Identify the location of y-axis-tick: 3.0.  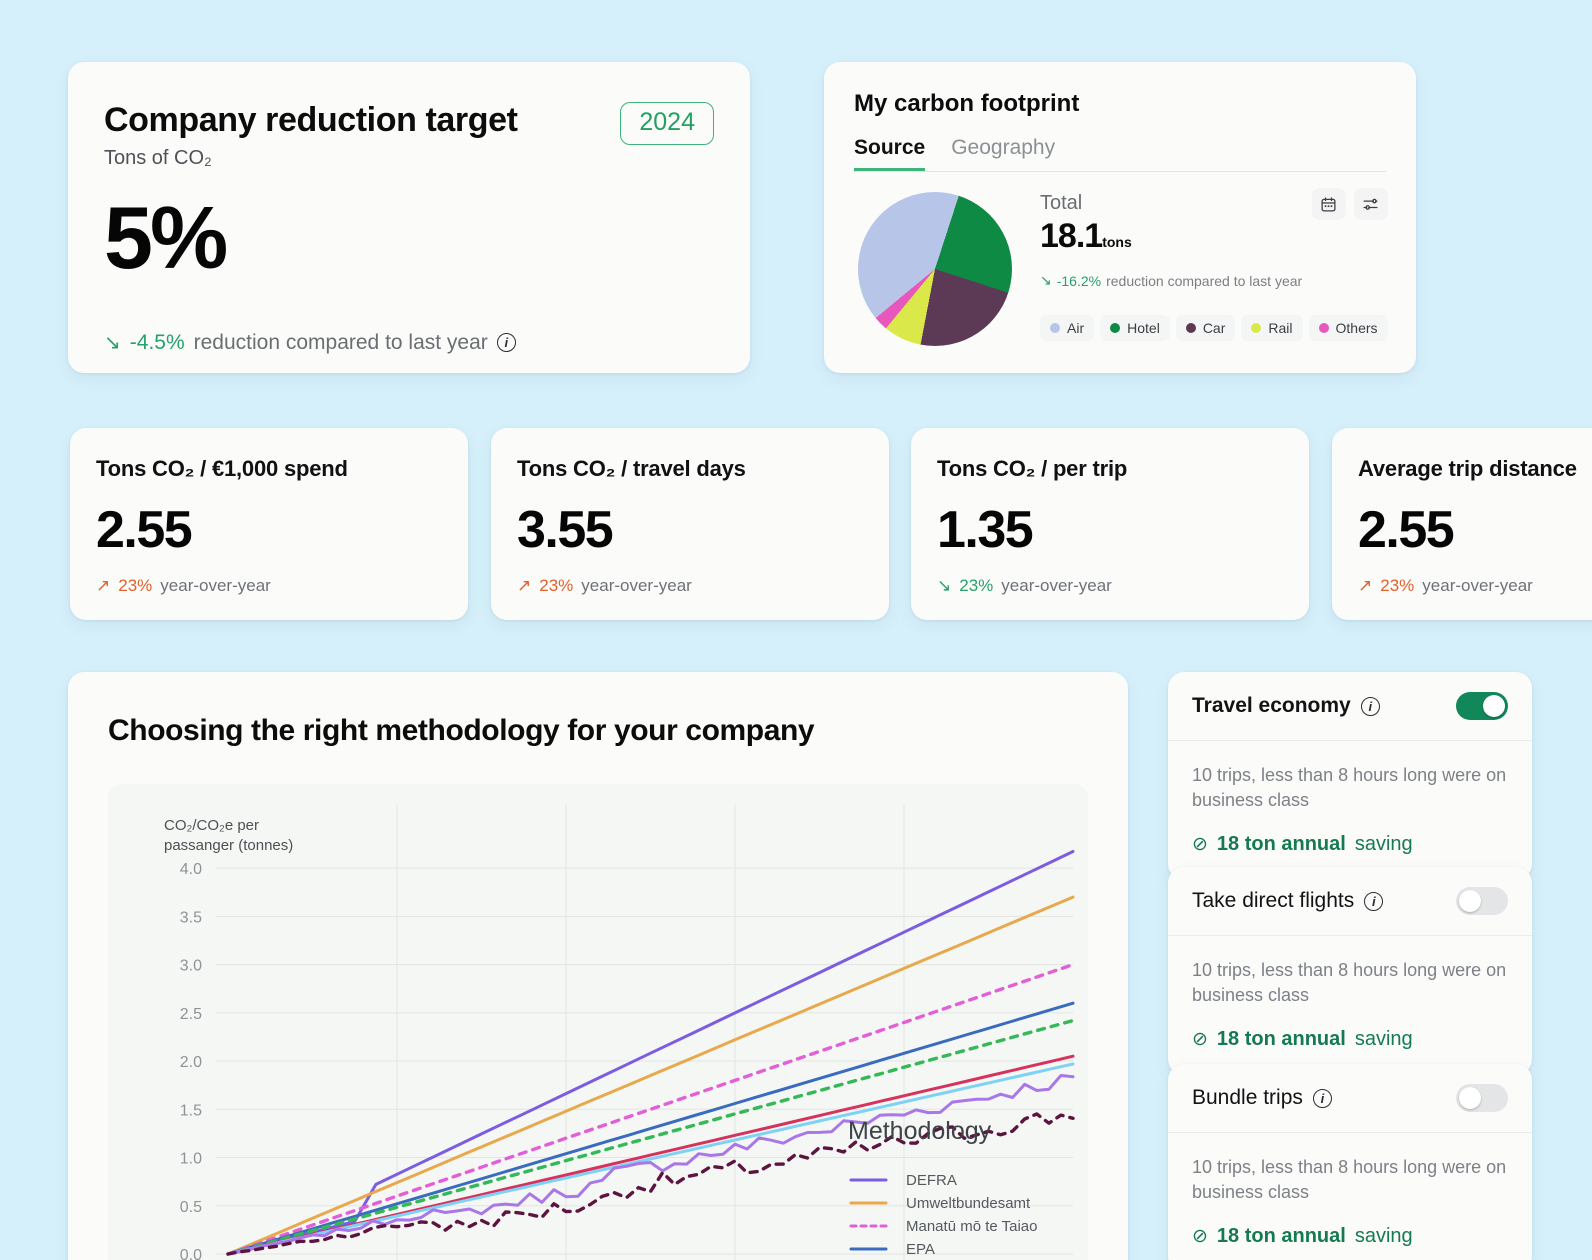
(191, 966).